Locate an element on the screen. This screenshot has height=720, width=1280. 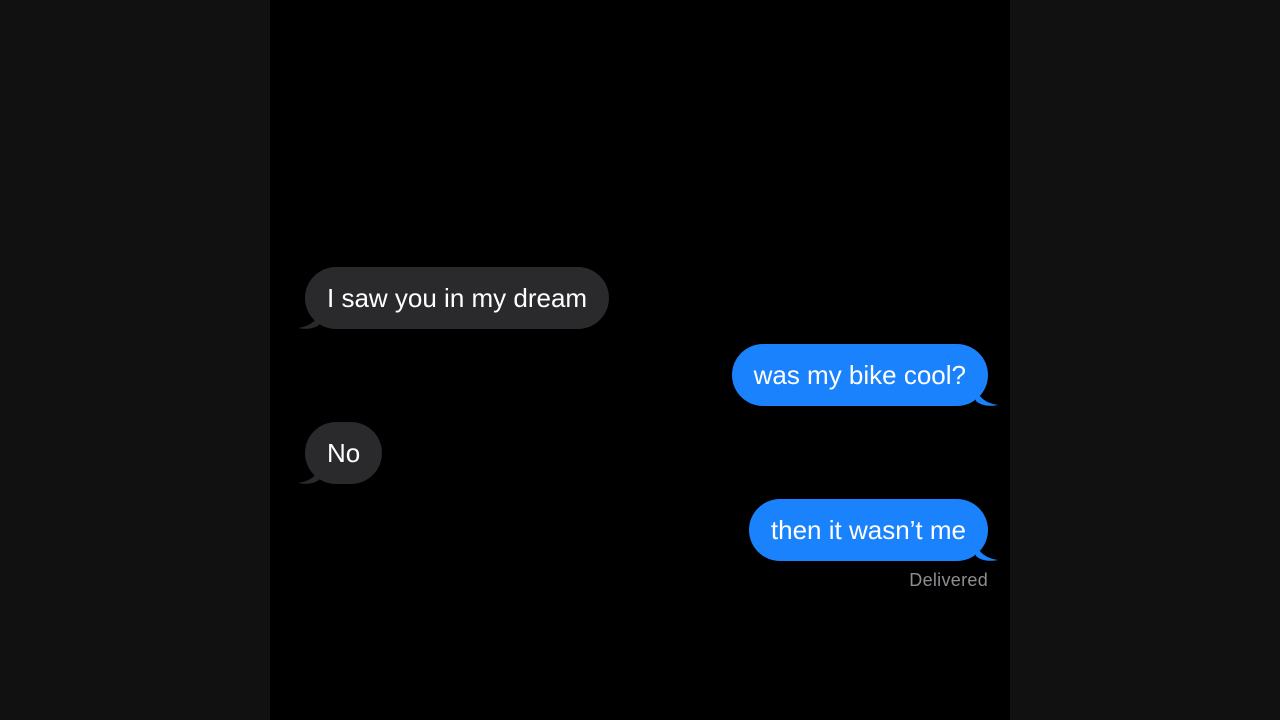
message-bubble-sent: then it wasn’t me is located at coordinates (868, 530).